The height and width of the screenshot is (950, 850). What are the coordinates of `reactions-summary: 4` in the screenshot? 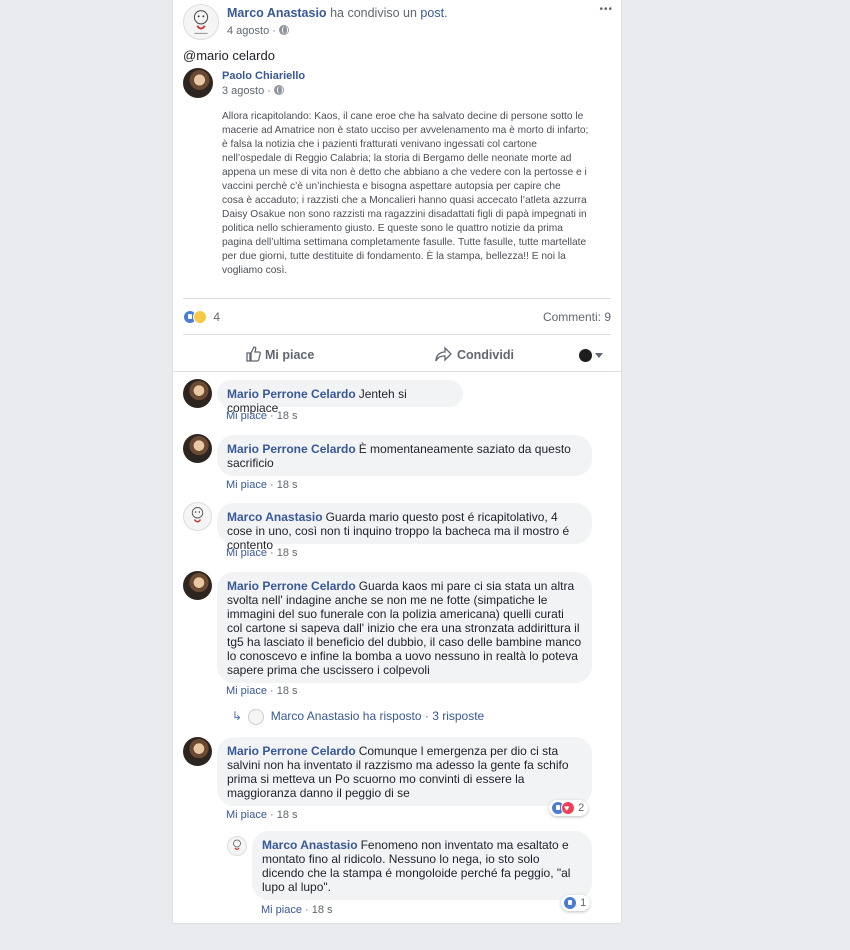 It's located at (201, 316).